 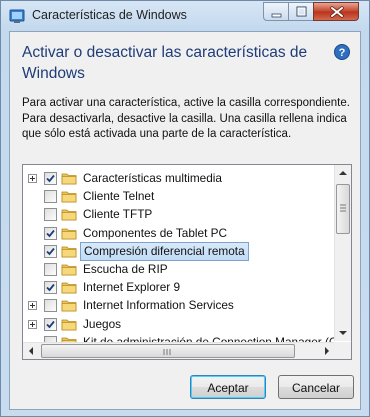 I want to click on feature-label: Cliente TFTP, so click(x=117, y=214).